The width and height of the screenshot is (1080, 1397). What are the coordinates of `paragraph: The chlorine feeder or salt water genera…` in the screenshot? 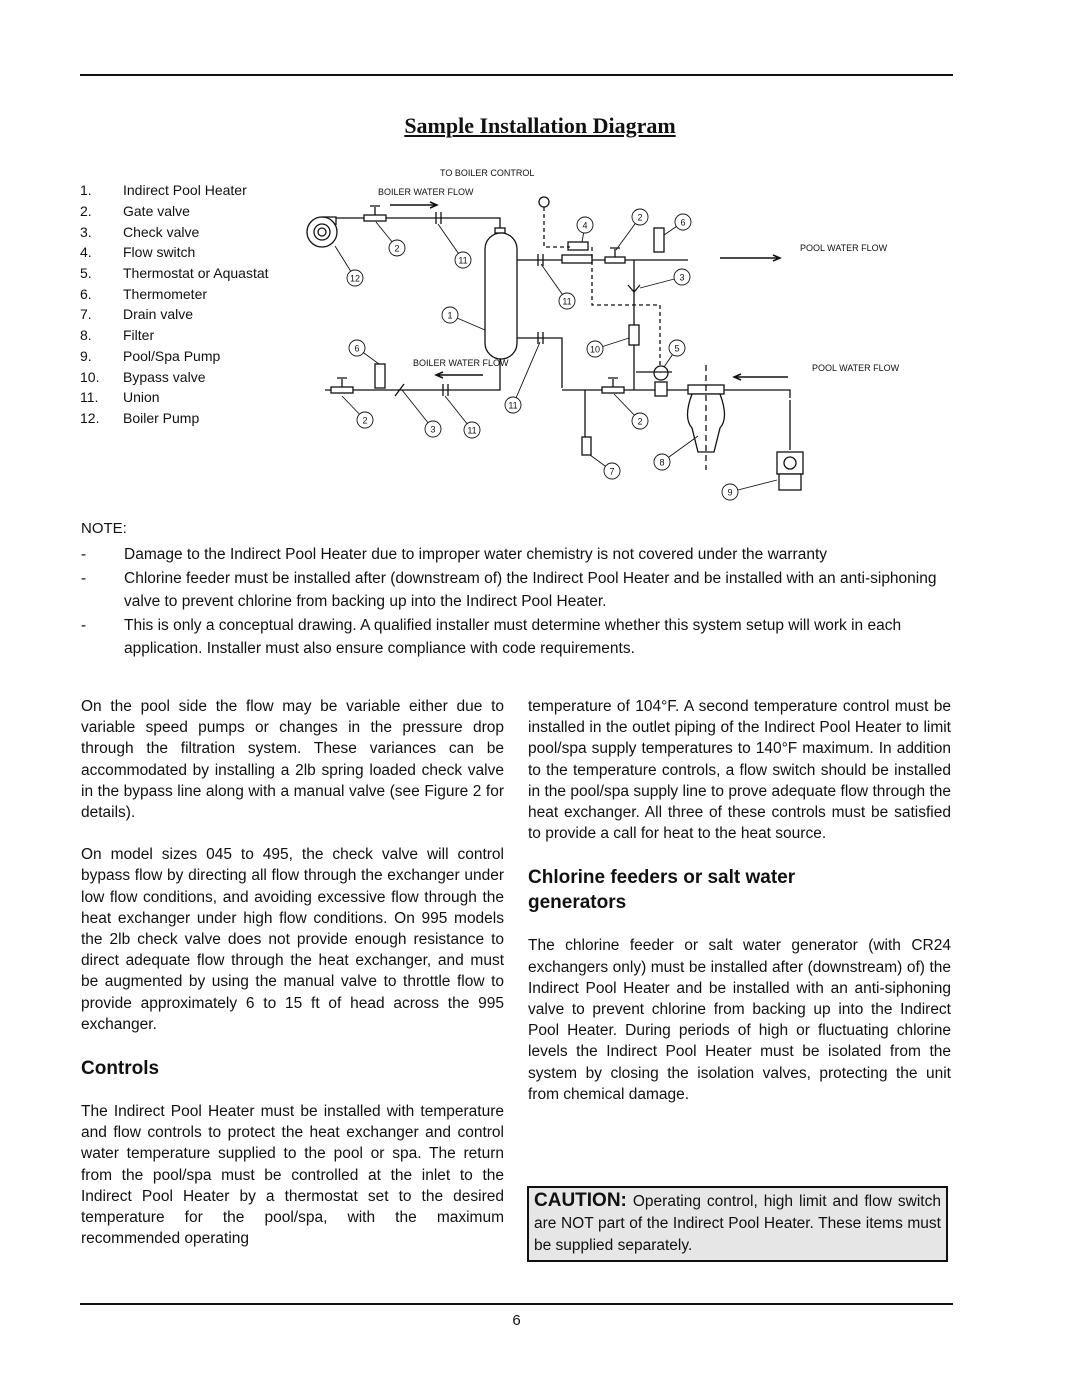 It's located at (739, 1020).